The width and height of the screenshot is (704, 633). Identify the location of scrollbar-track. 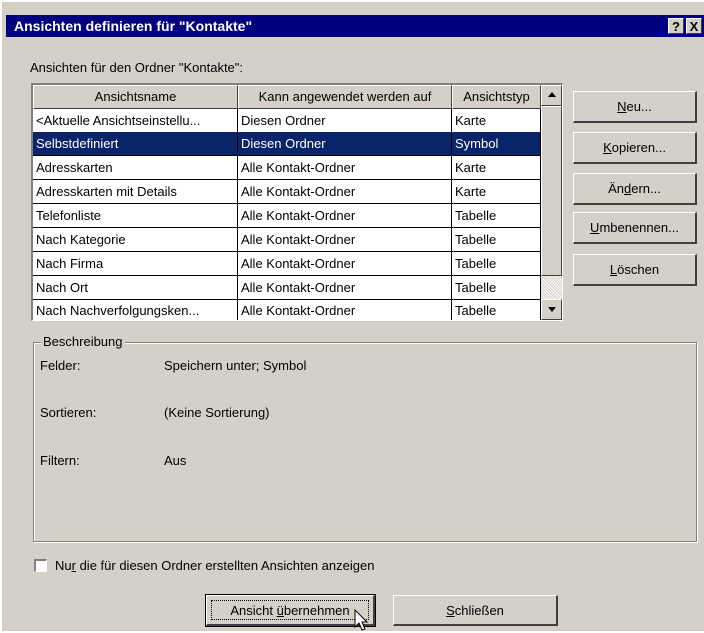
(551, 287).